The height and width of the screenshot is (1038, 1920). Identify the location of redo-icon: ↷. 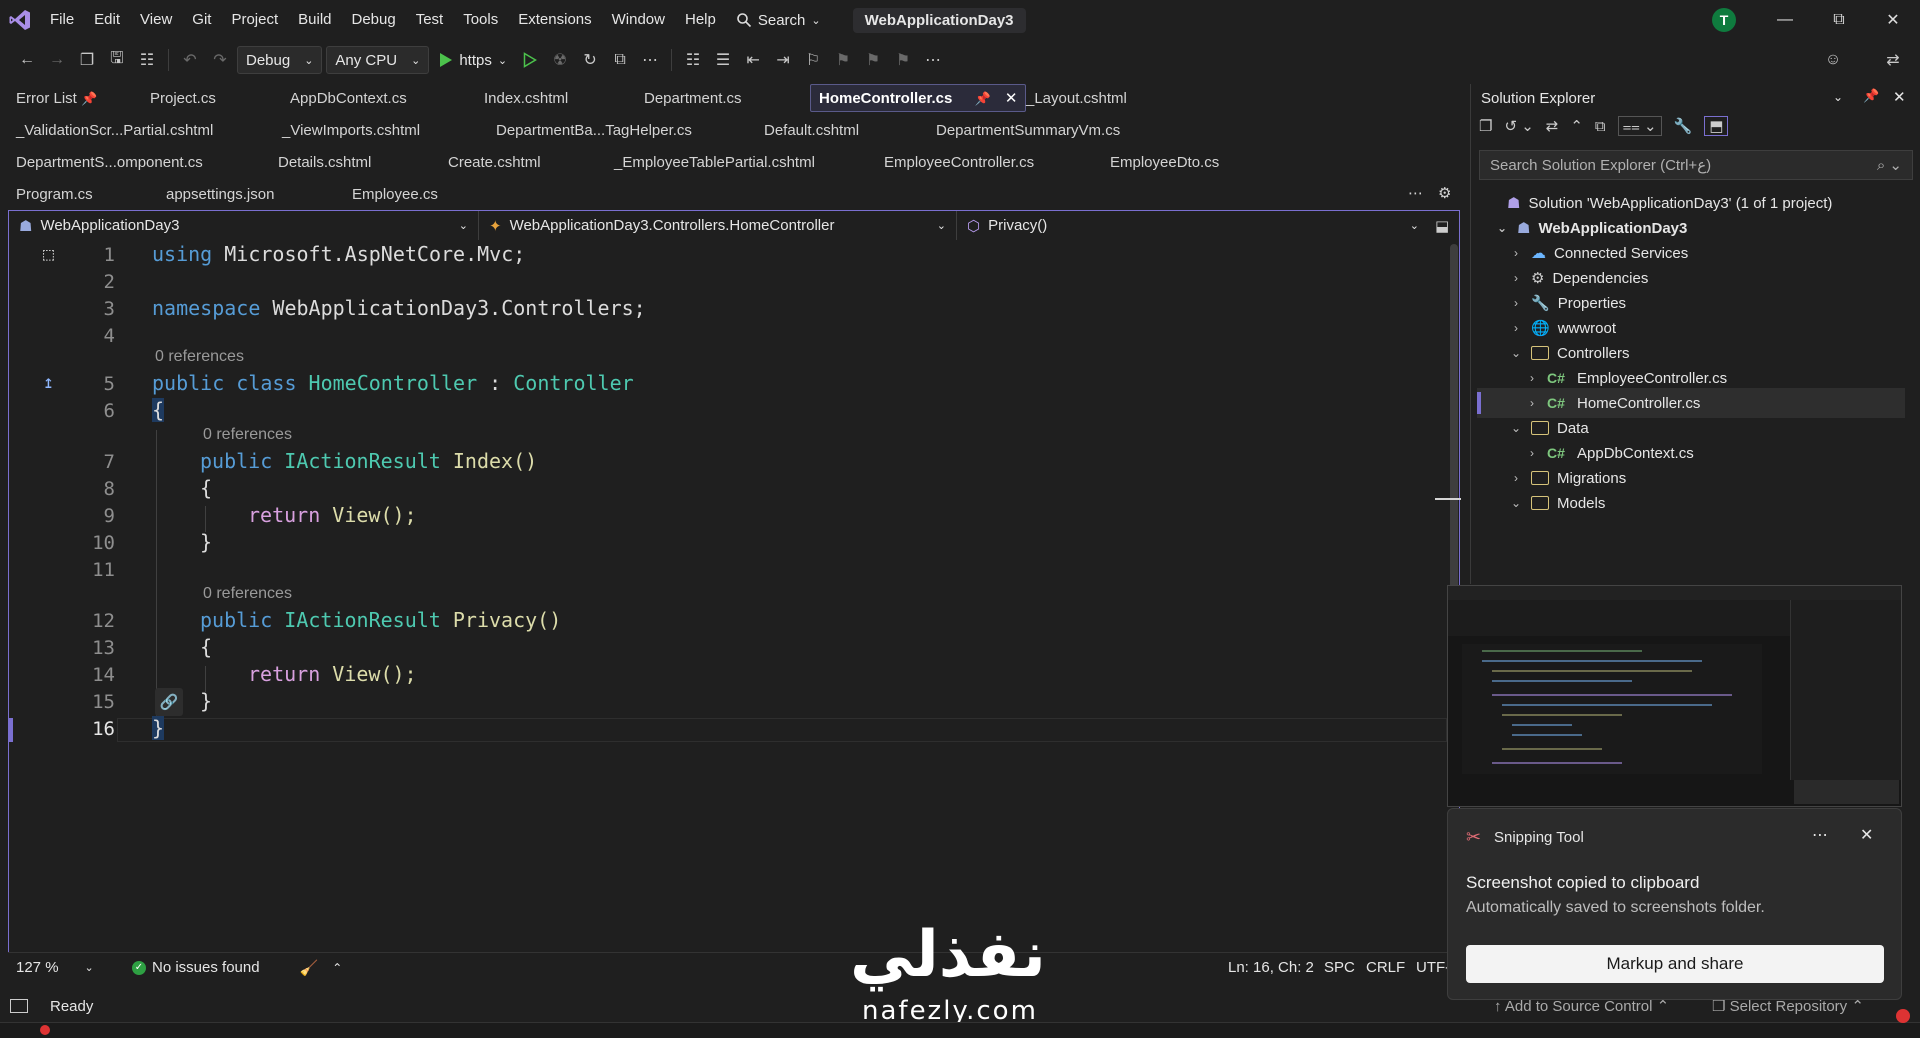
(220, 60).